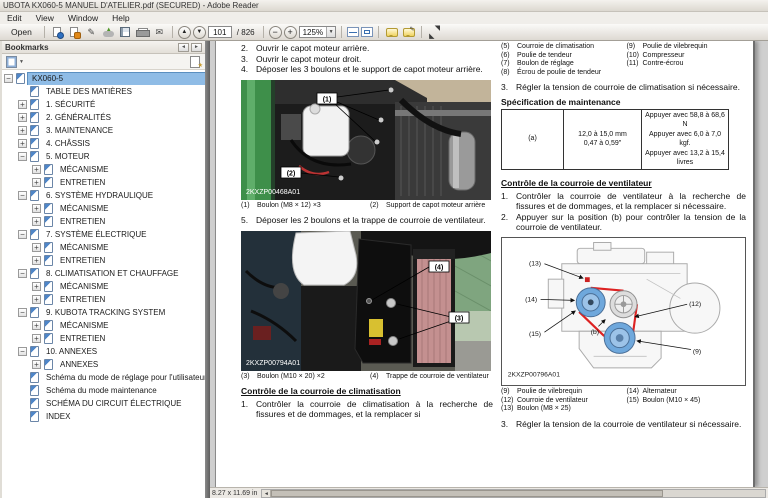 The height and width of the screenshot is (498, 768). I want to click on bookmark-item: − 8. CLIMATISATION ET CHAUFFAGE, so click(103, 273).